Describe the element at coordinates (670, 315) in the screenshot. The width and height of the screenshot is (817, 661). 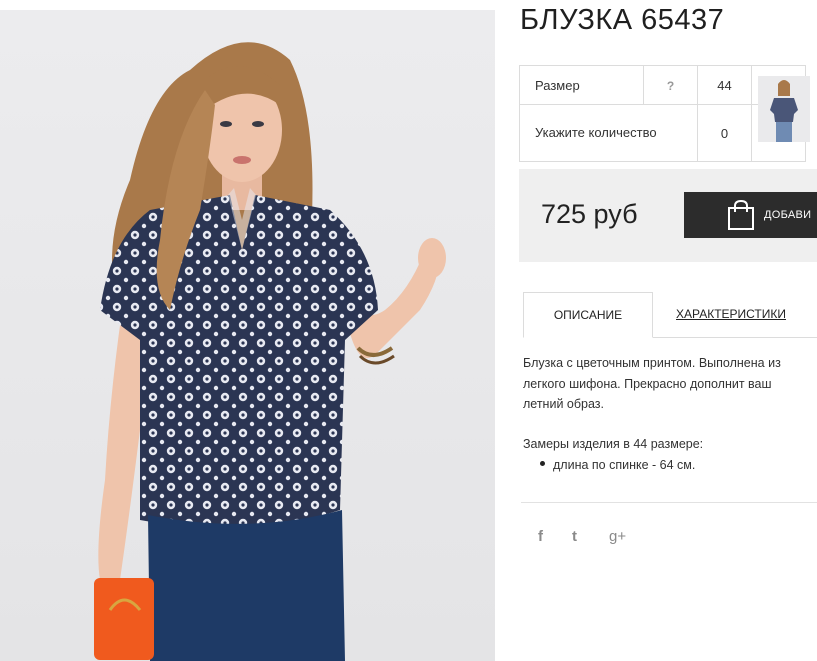
I see `product-tabs: ОПИСАНИЕ ХАРАКТЕРИСТИКИ` at that location.